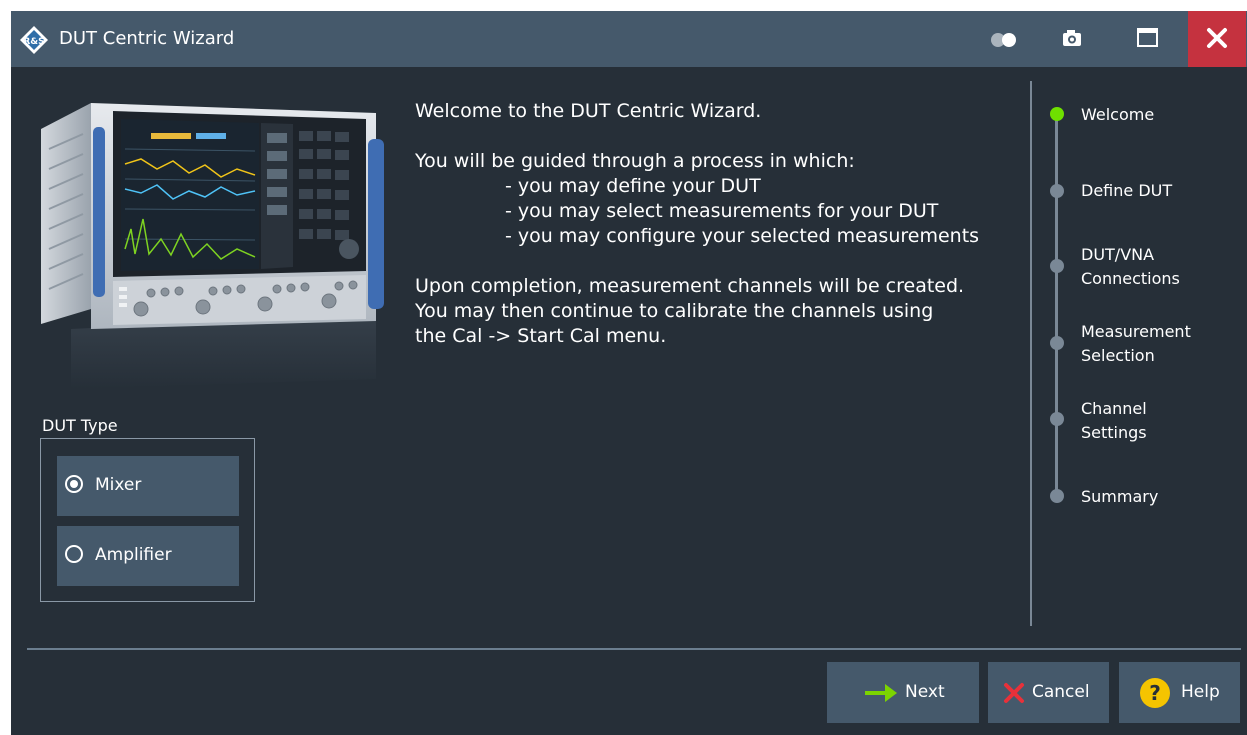 The image size is (1247, 735). I want to click on step-dot-channel, so click(1057, 419).